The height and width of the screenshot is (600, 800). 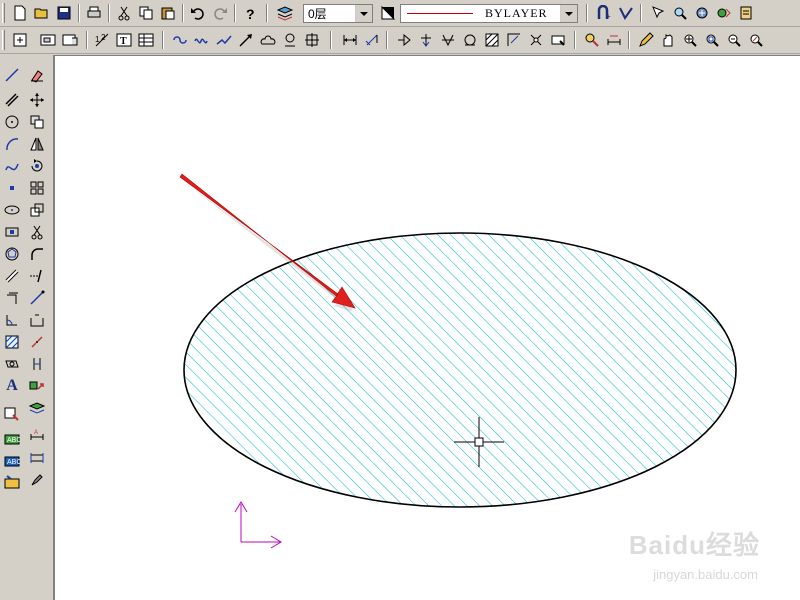 I want to click on block-icon, so click(x=48, y=40).